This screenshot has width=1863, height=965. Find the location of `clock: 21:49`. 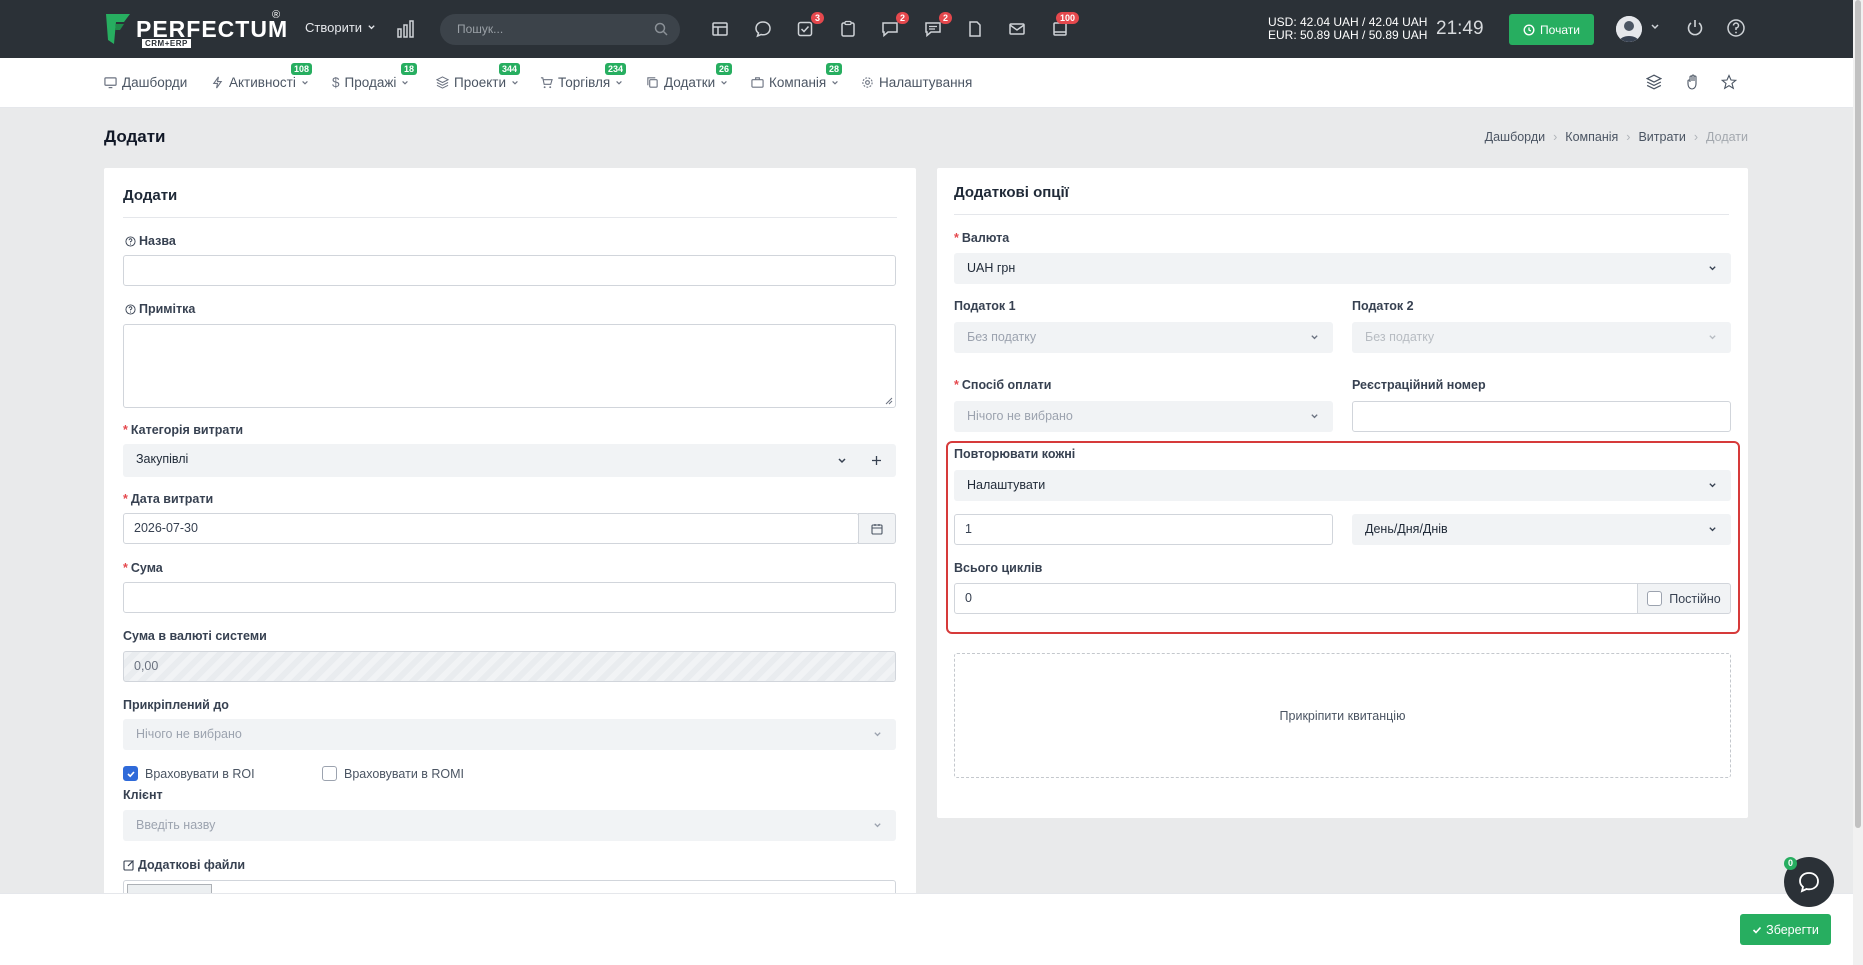

clock: 21:49 is located at coordinates (1460, 28).